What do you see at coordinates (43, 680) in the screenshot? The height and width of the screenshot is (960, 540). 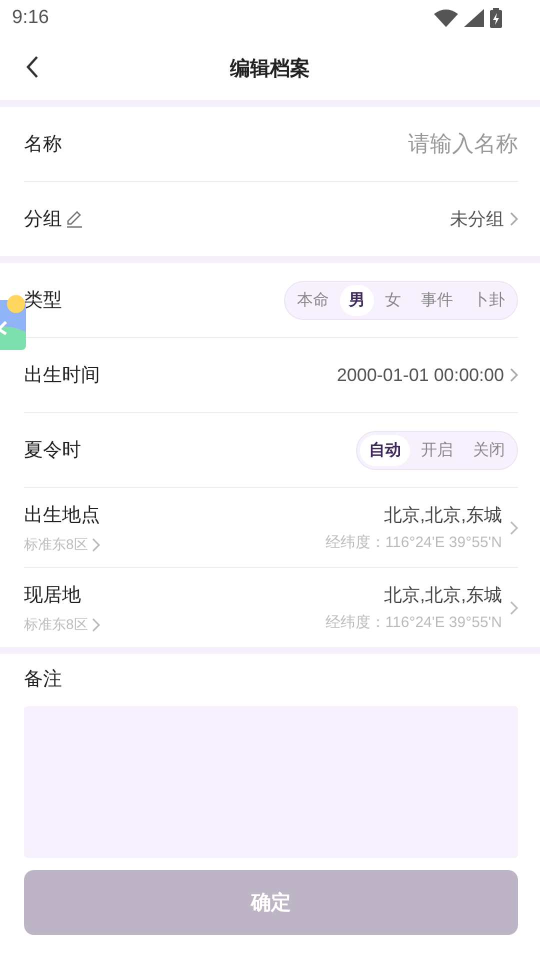 I see `field-label: 备注` at bounding box center [43, 680].